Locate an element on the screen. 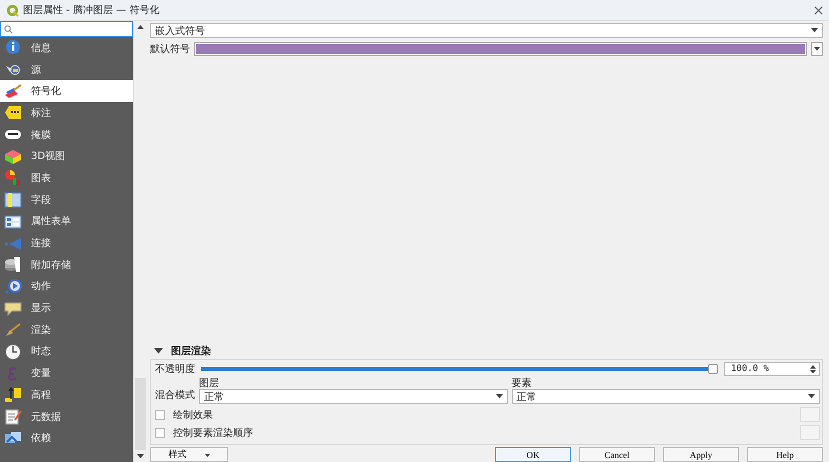  layer-blend-dropdown: 正常 is located at coordinates (353, 396).